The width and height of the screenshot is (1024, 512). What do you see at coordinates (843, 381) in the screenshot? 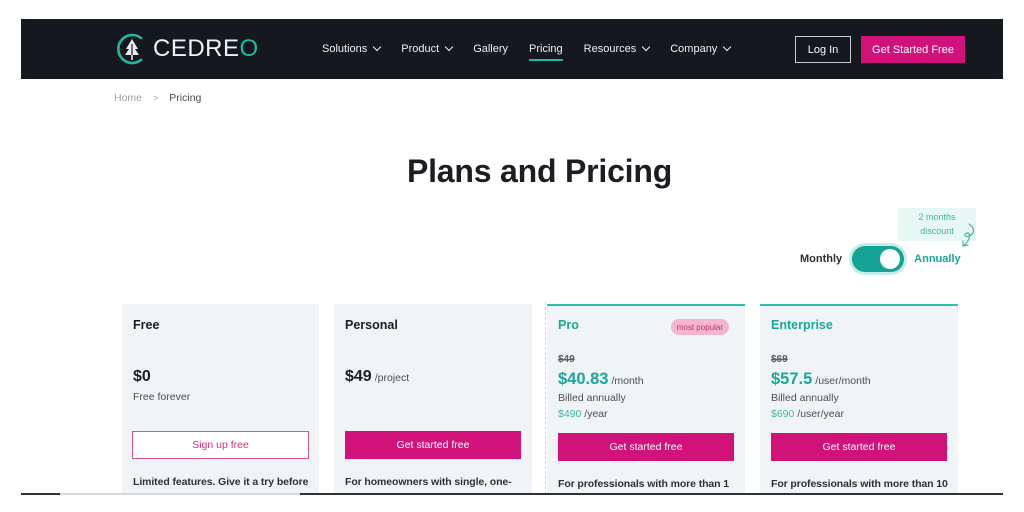
I see `price-unit: /user/month` at bounding box center [843, 381].